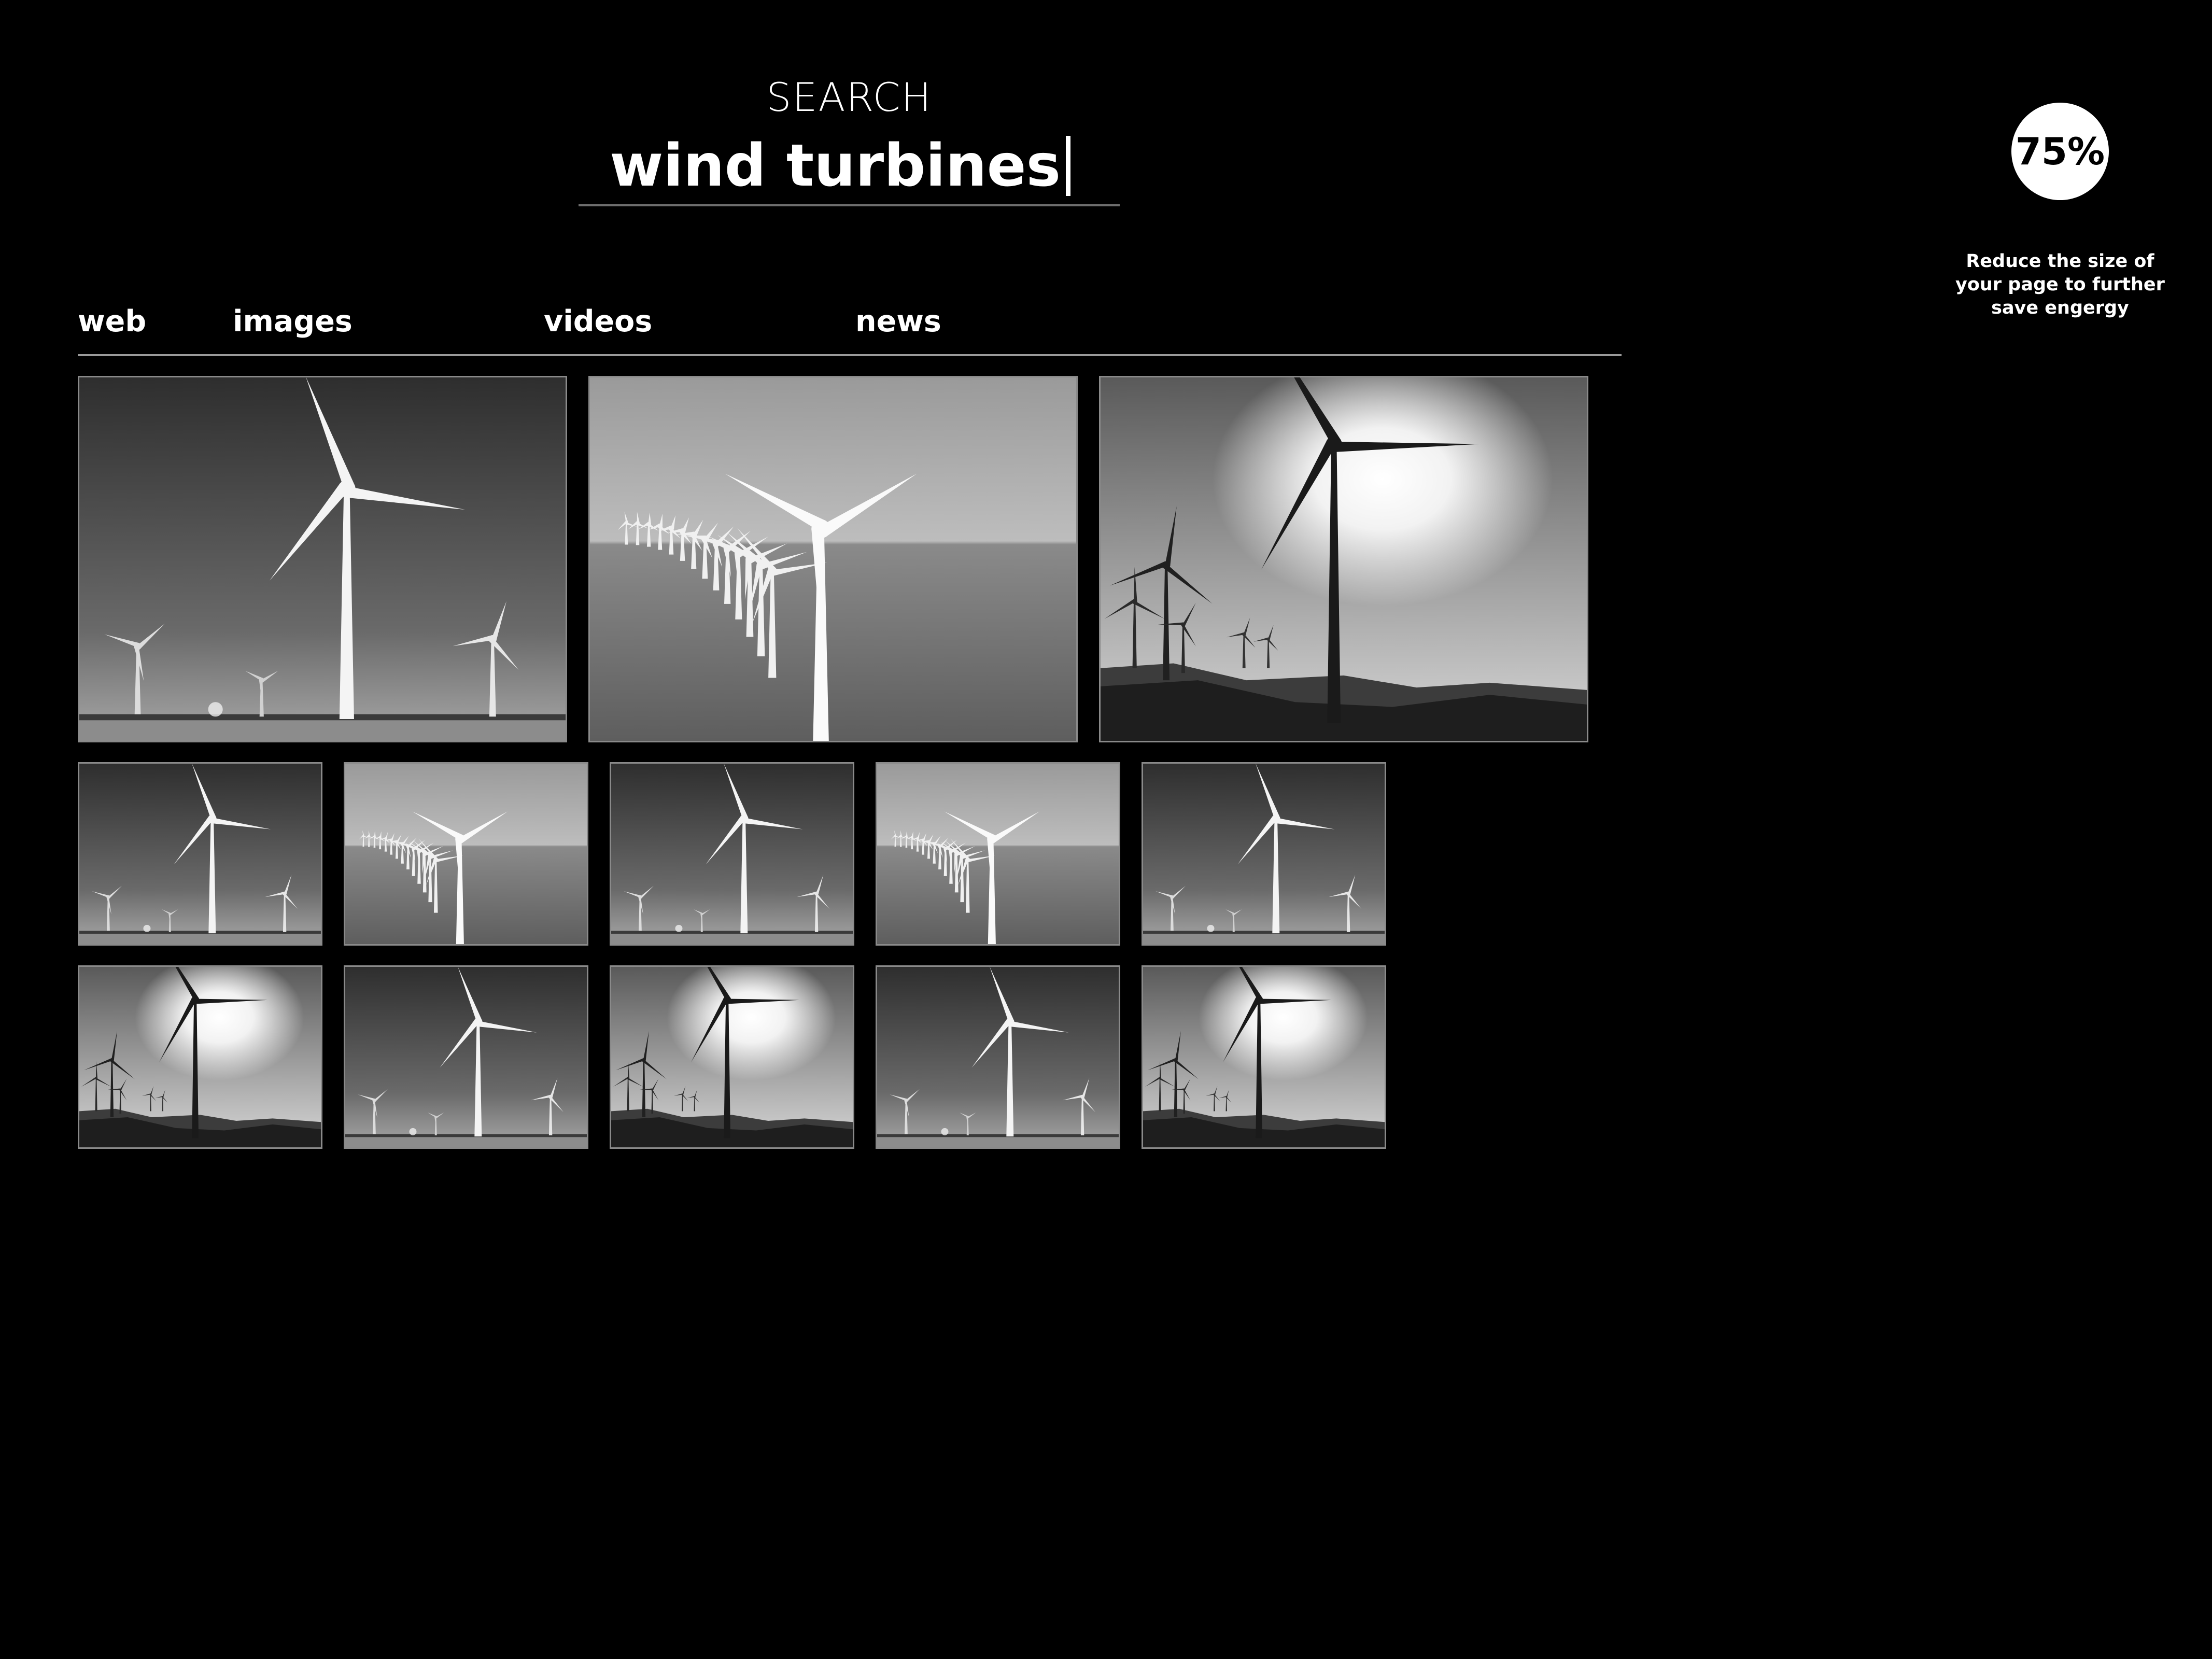 This screenshot has height=1659, width=2212. Describe the element at coordinates (849, 97) in the screenshot. I see `search-label: SEARCH` at that location.